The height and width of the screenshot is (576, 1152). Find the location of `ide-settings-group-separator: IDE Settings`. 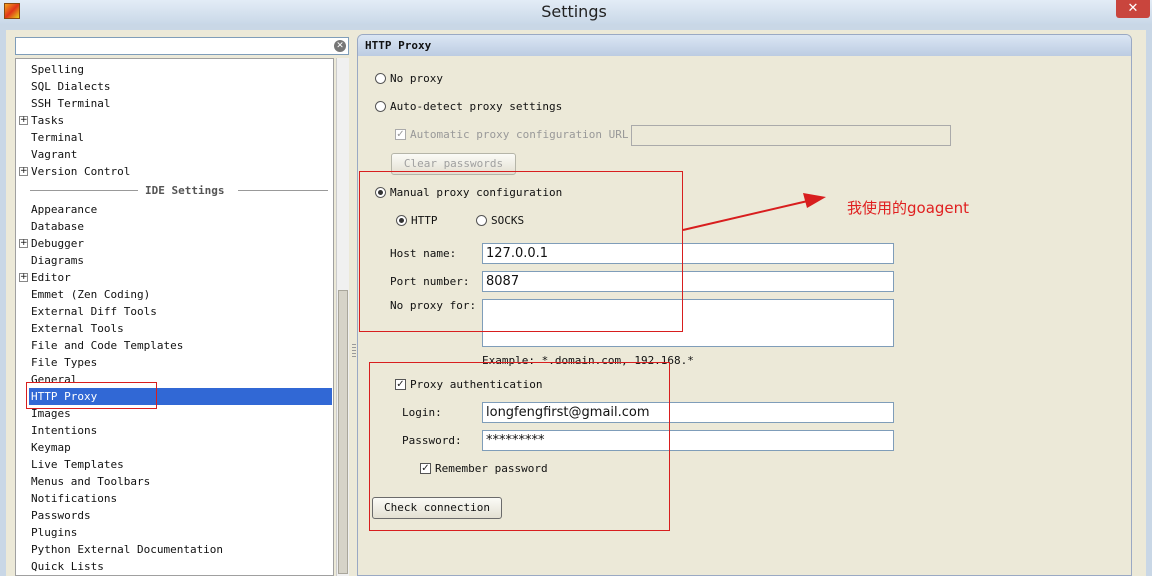

ide-settings-group-separator: IDE Settings is located at coordinates (180, 190).